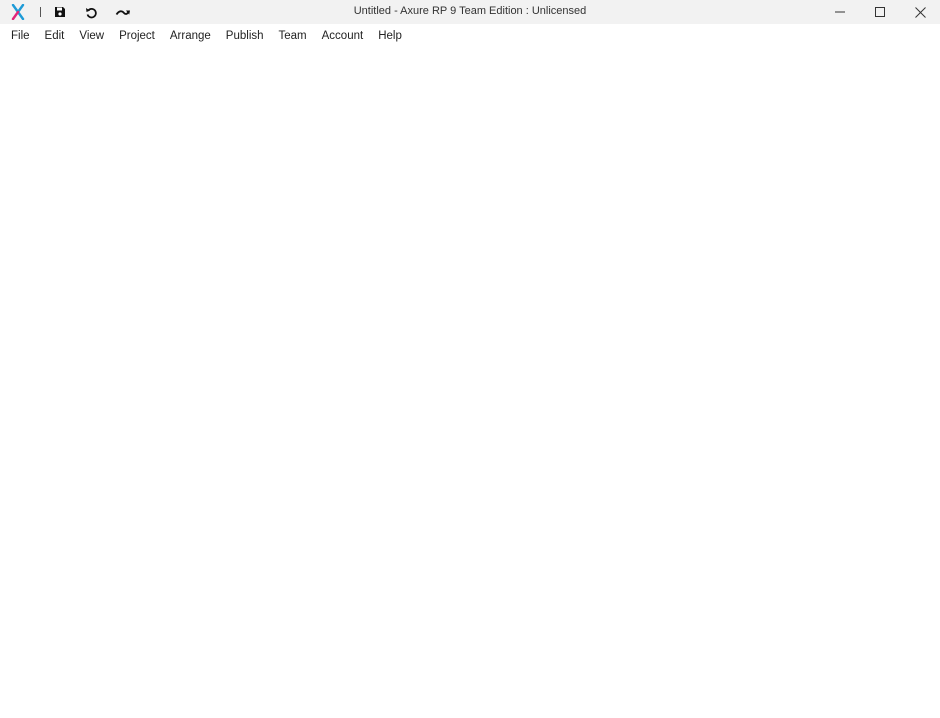 The image size is (940, 718). What do you see at coordinates (293, 36) in the screenshot?
I see `menu-team: Team` at bounding box center [293, 36].